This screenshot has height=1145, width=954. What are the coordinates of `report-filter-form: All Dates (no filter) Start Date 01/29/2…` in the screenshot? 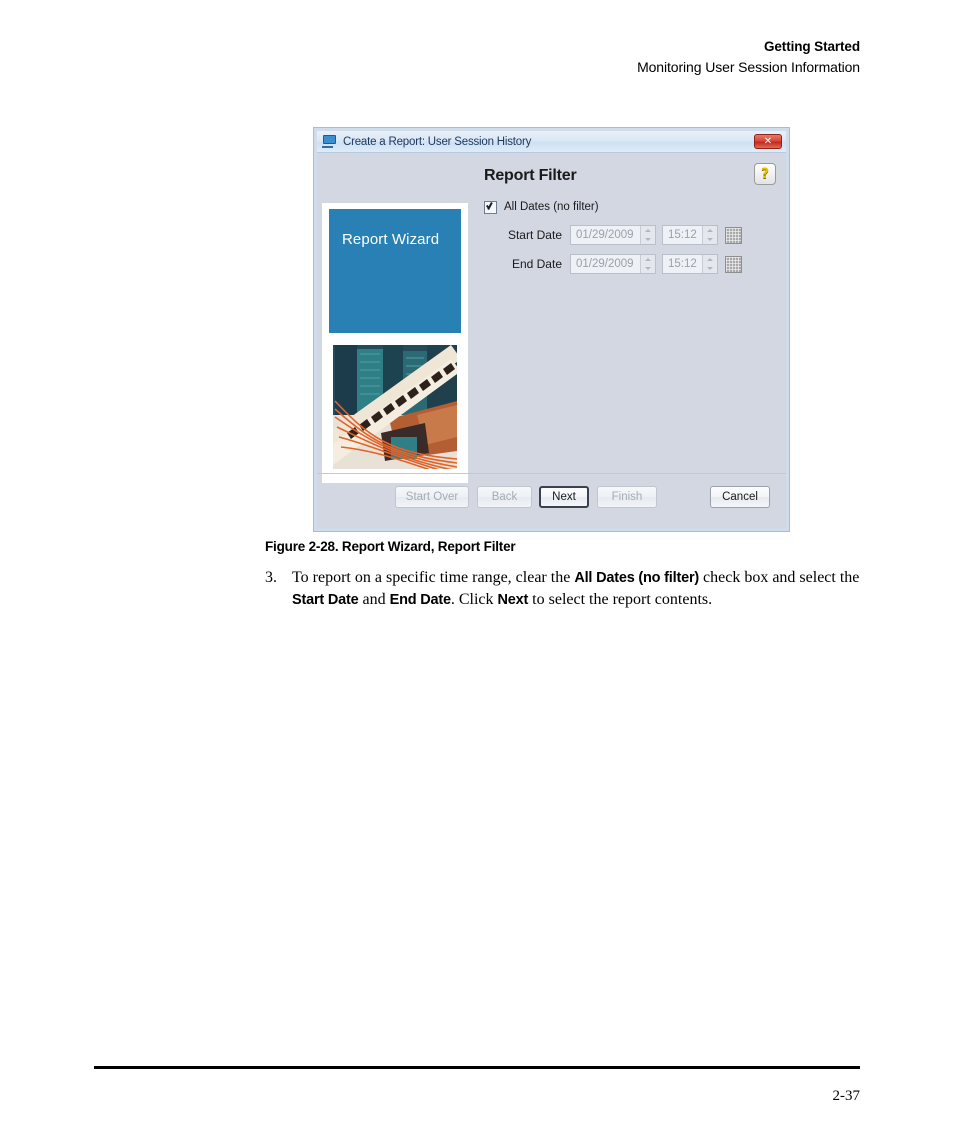 It's located at (630, 236).